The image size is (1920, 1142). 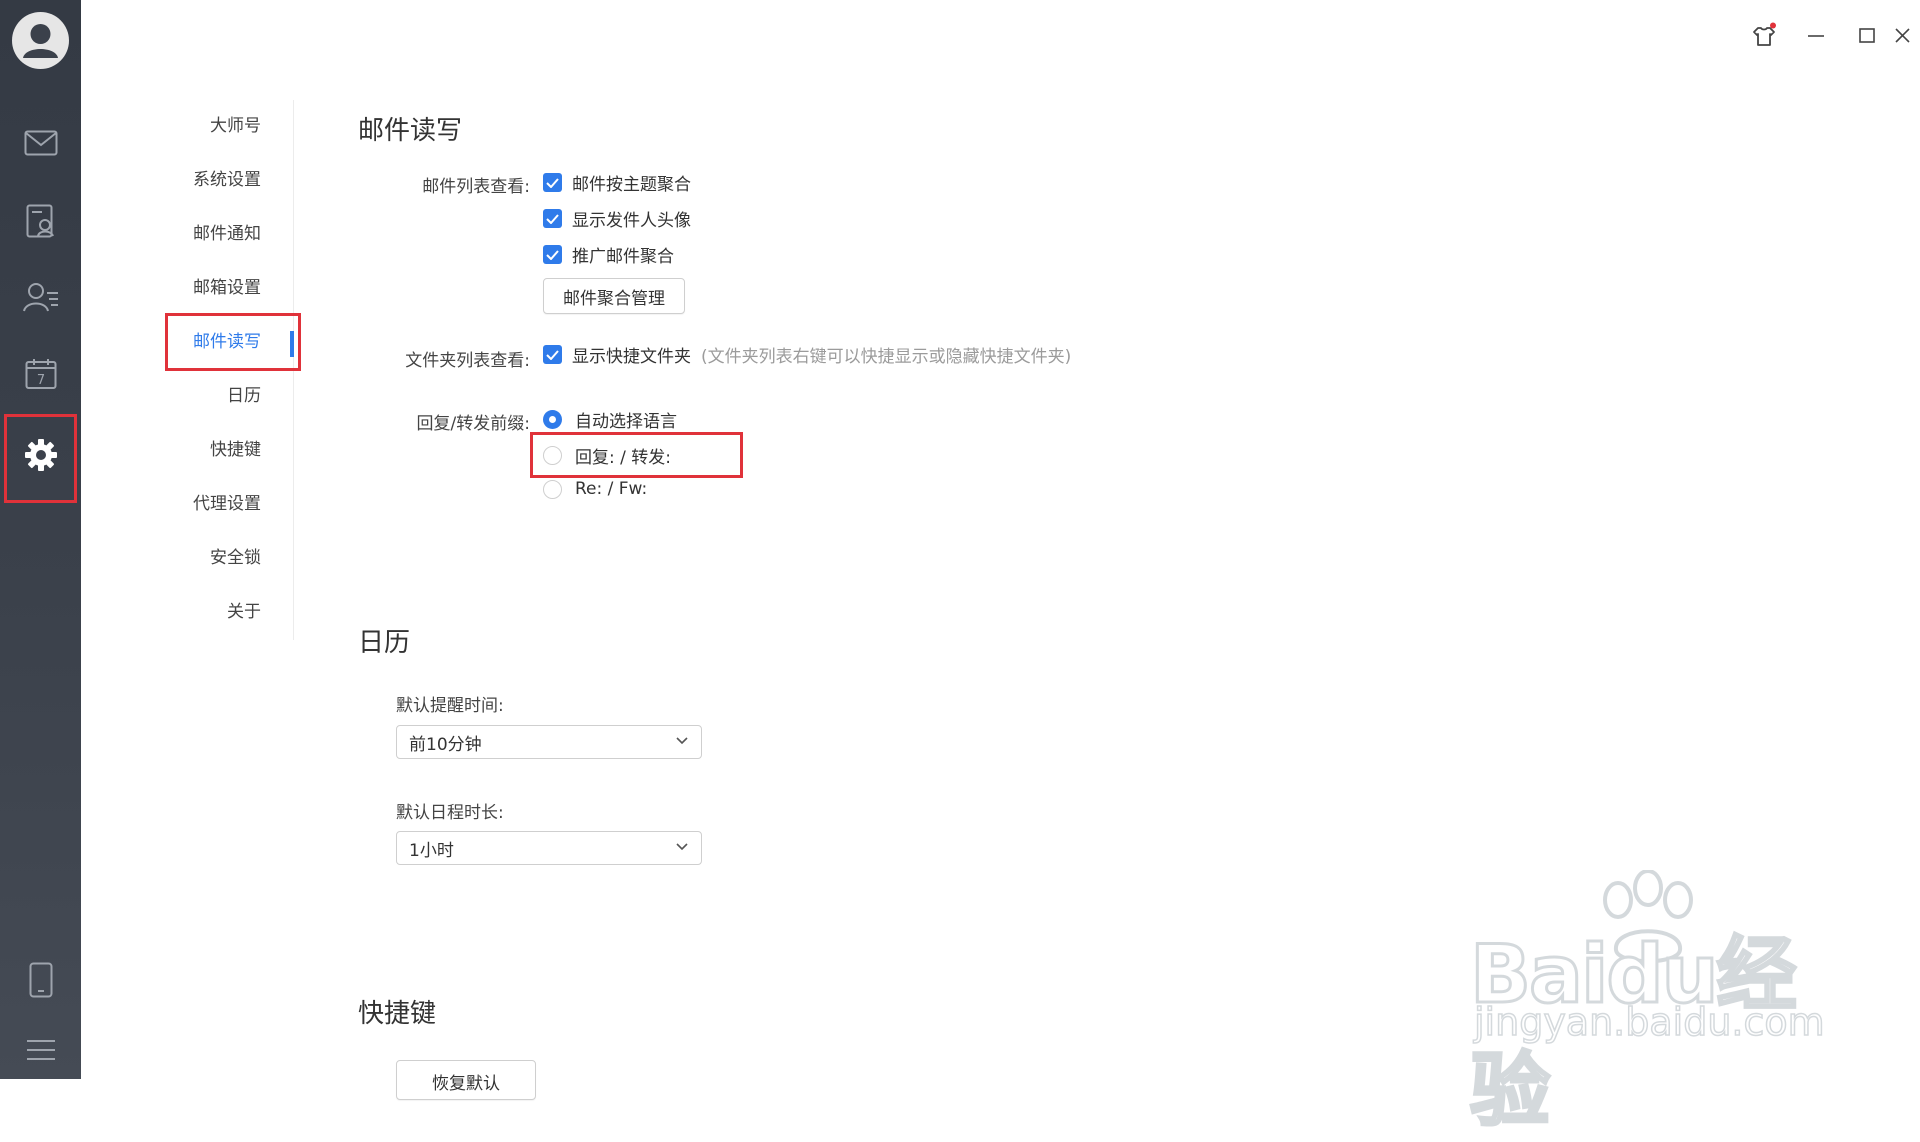 I want to click on user-icon, so click(x=40, y=41).